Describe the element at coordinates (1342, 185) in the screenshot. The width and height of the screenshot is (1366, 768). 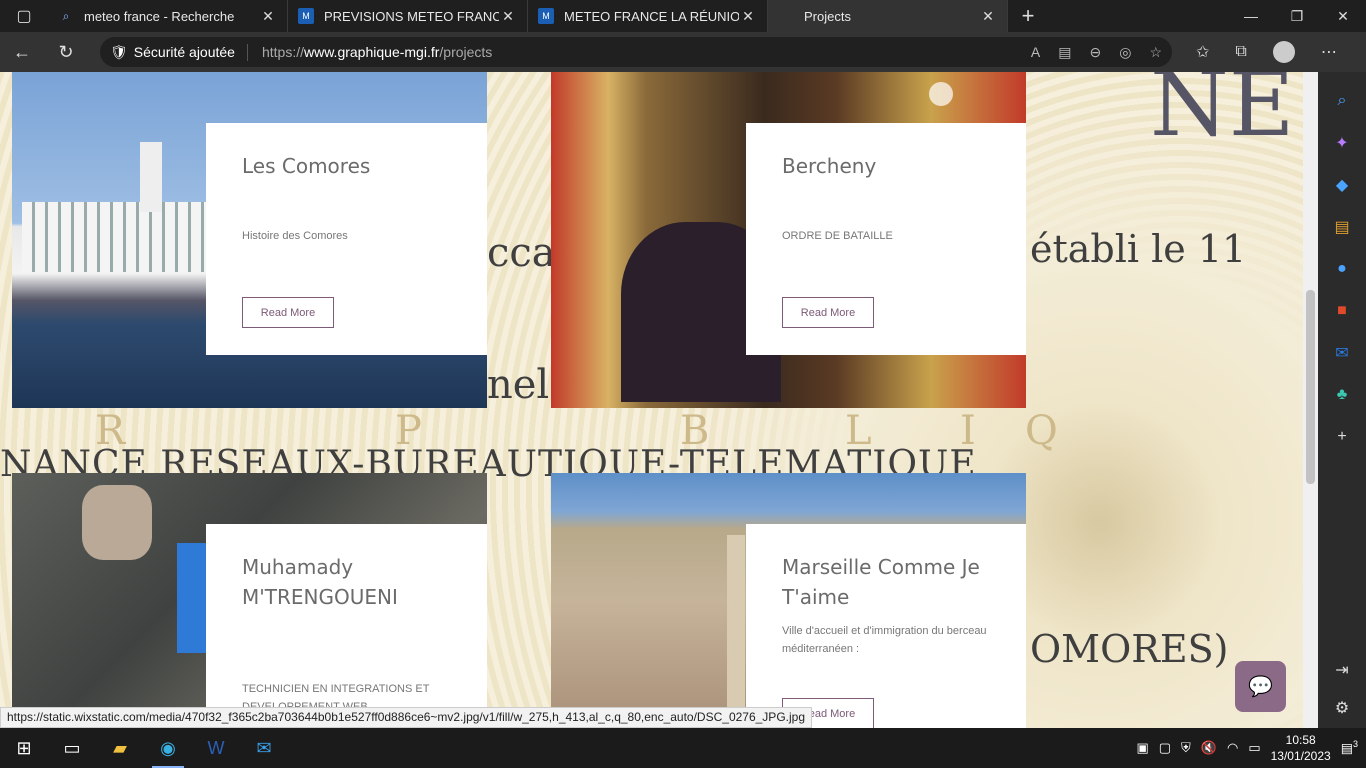
I see `shopping-icon: ◆` at that location.